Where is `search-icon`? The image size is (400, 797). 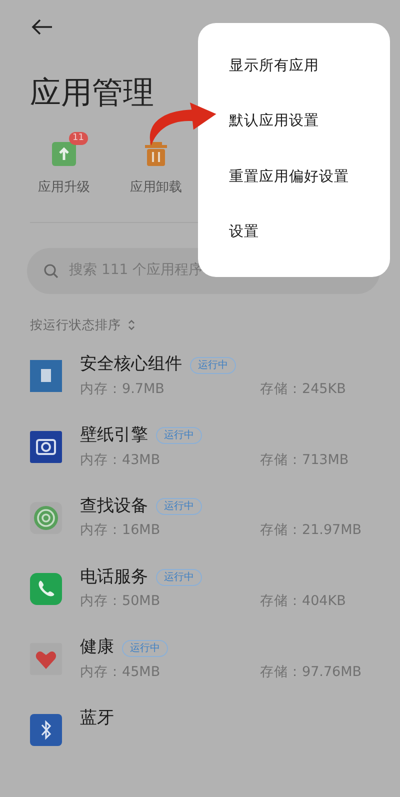 search-icon is located at coordinates (51, 270).